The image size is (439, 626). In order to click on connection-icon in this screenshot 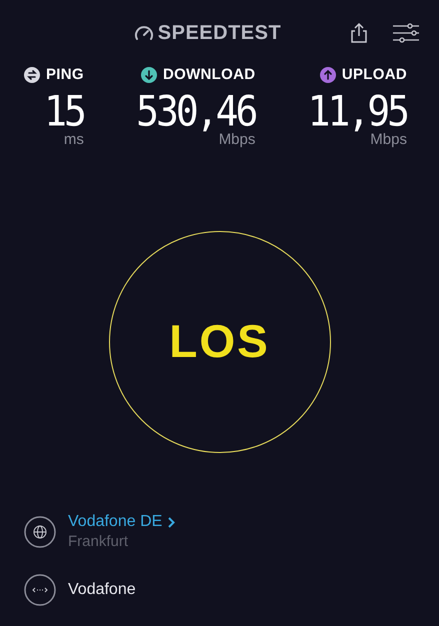, I will do `click(40, 590)`.